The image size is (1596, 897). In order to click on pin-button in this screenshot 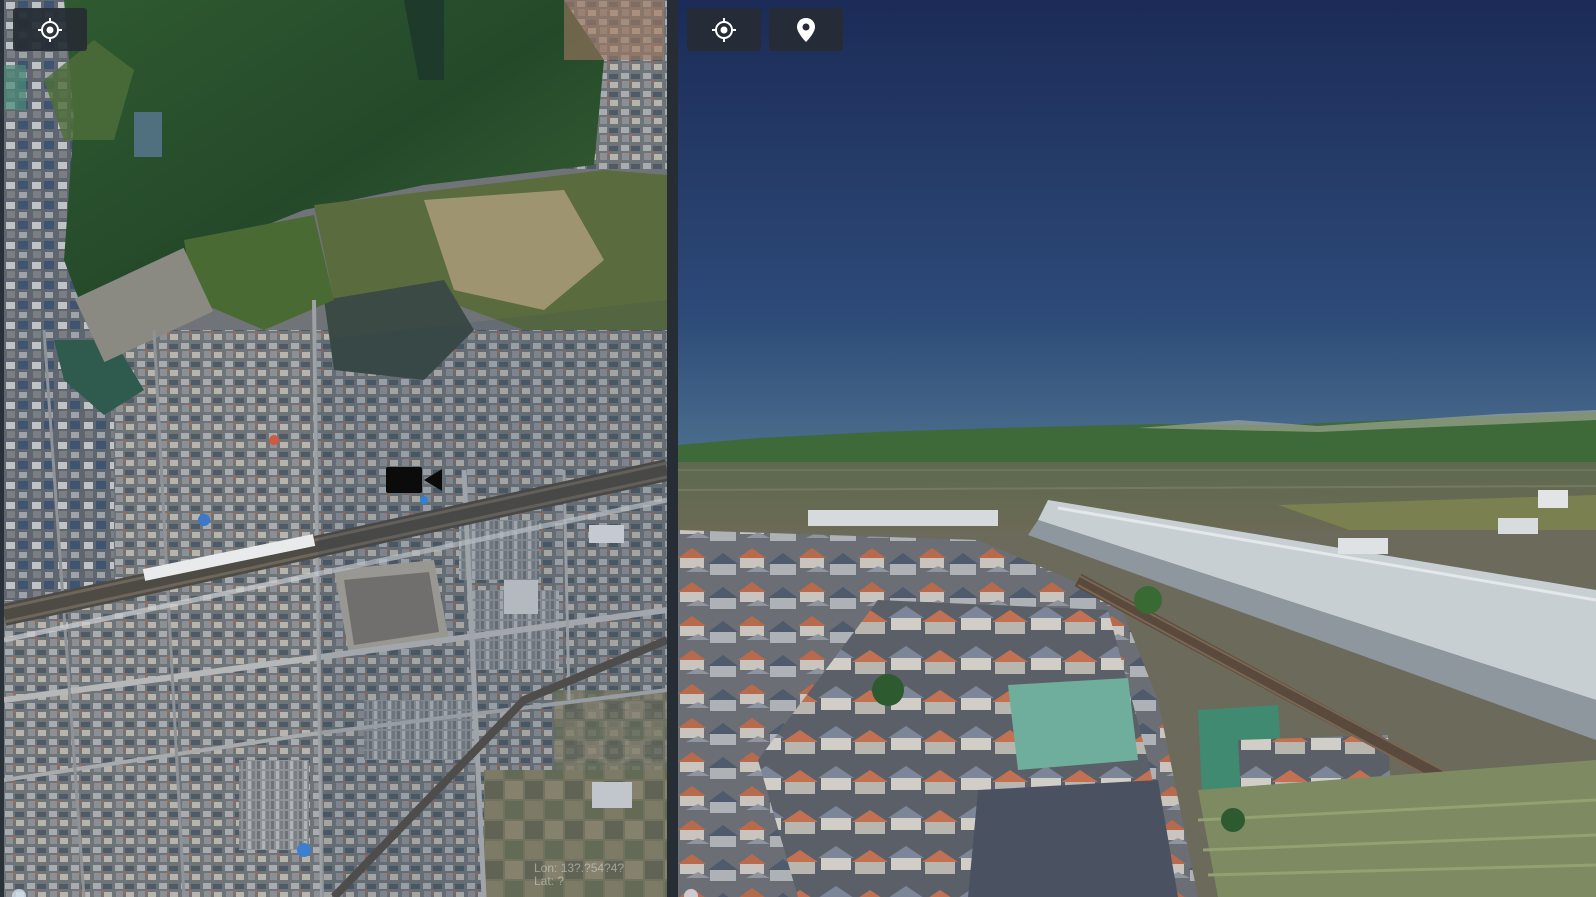, I will do `click(806, 29)`.